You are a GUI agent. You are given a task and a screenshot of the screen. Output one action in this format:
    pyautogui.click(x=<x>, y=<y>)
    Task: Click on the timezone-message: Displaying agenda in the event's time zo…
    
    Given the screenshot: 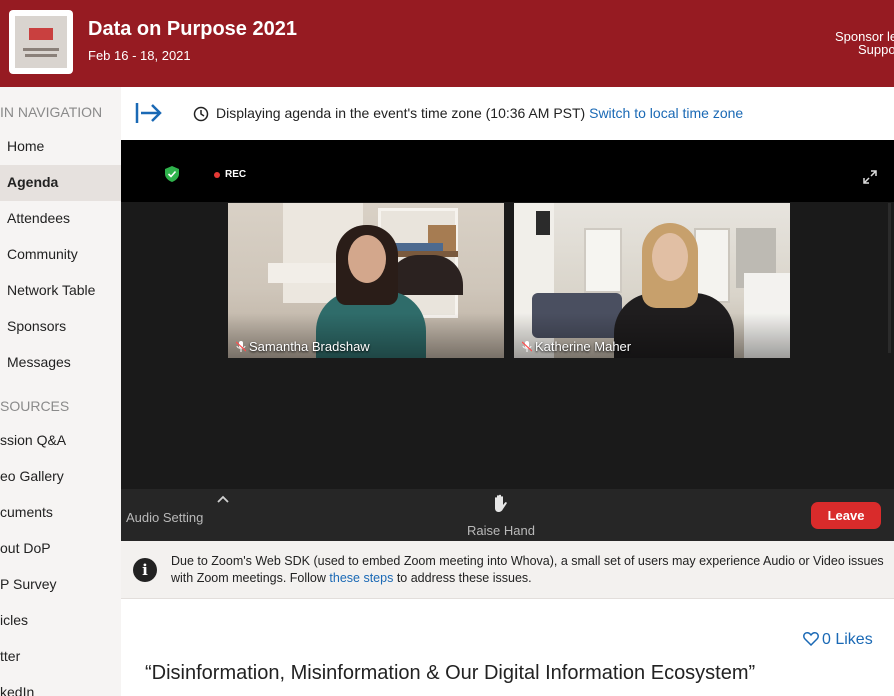 What is the action you would take?
    pyautogui.click(x=479, y=113)
    